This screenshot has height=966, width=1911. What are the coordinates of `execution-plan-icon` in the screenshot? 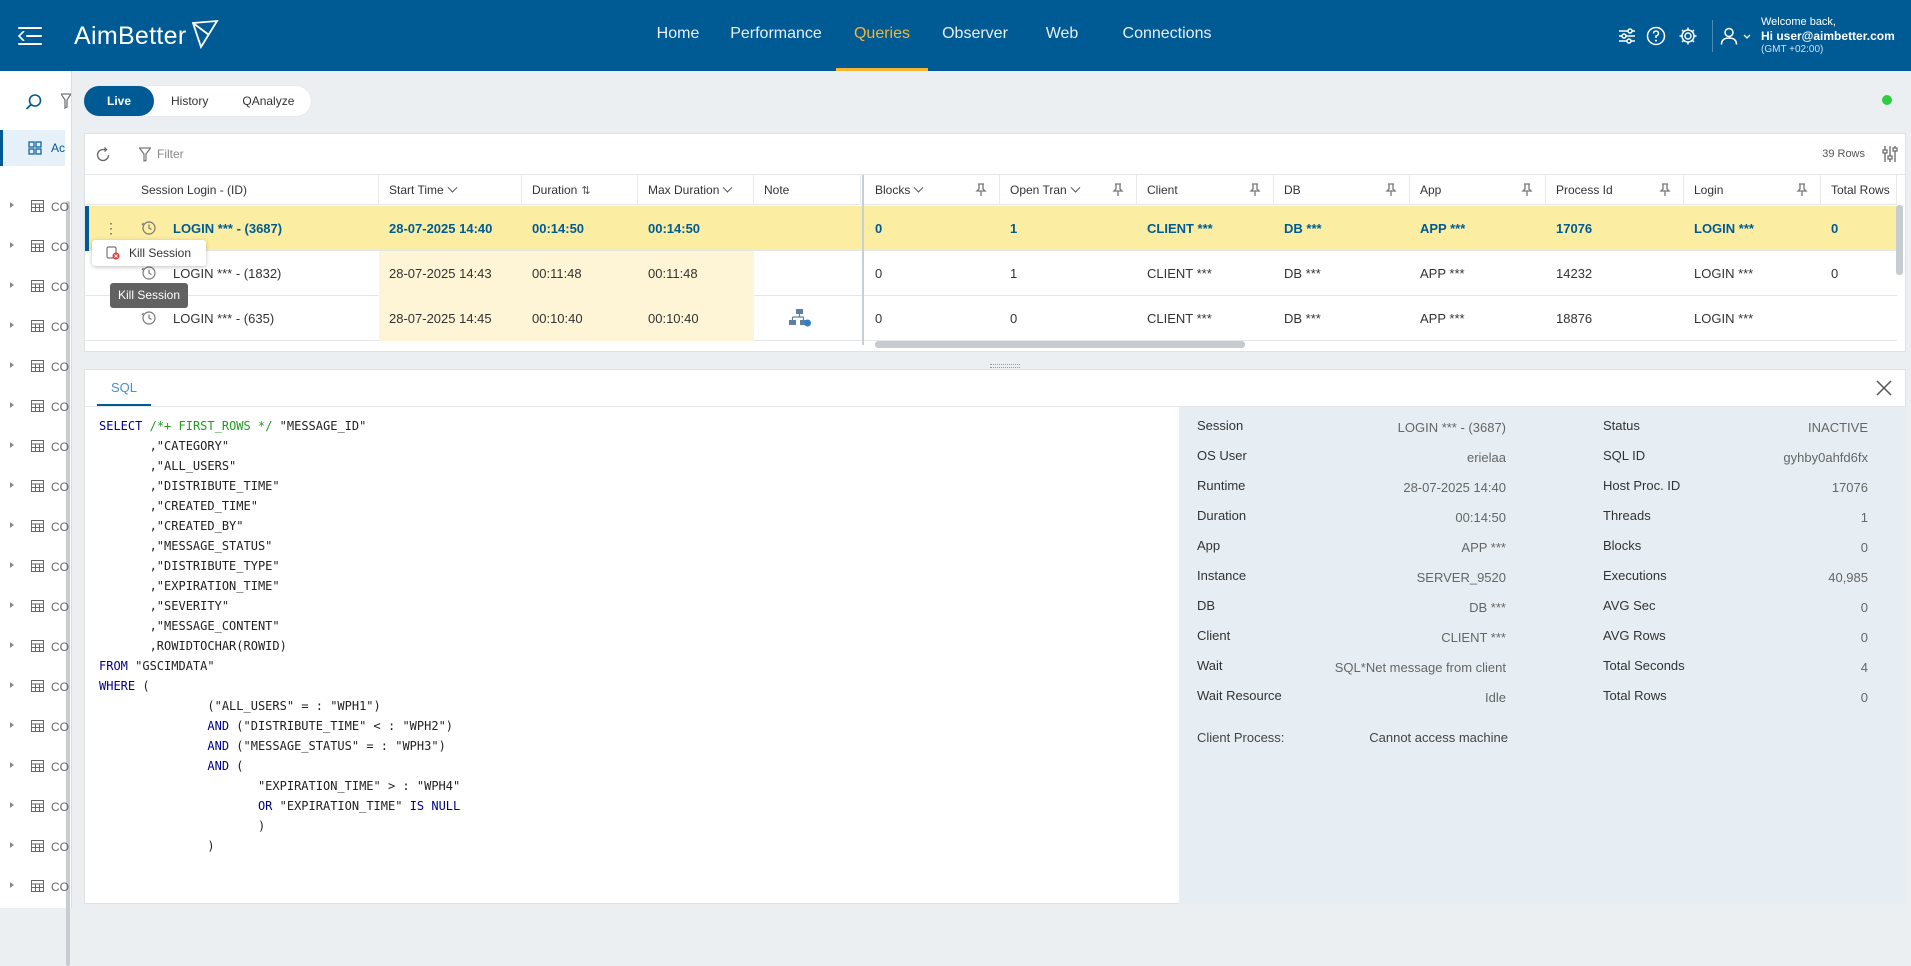 It's located at (800, 318).